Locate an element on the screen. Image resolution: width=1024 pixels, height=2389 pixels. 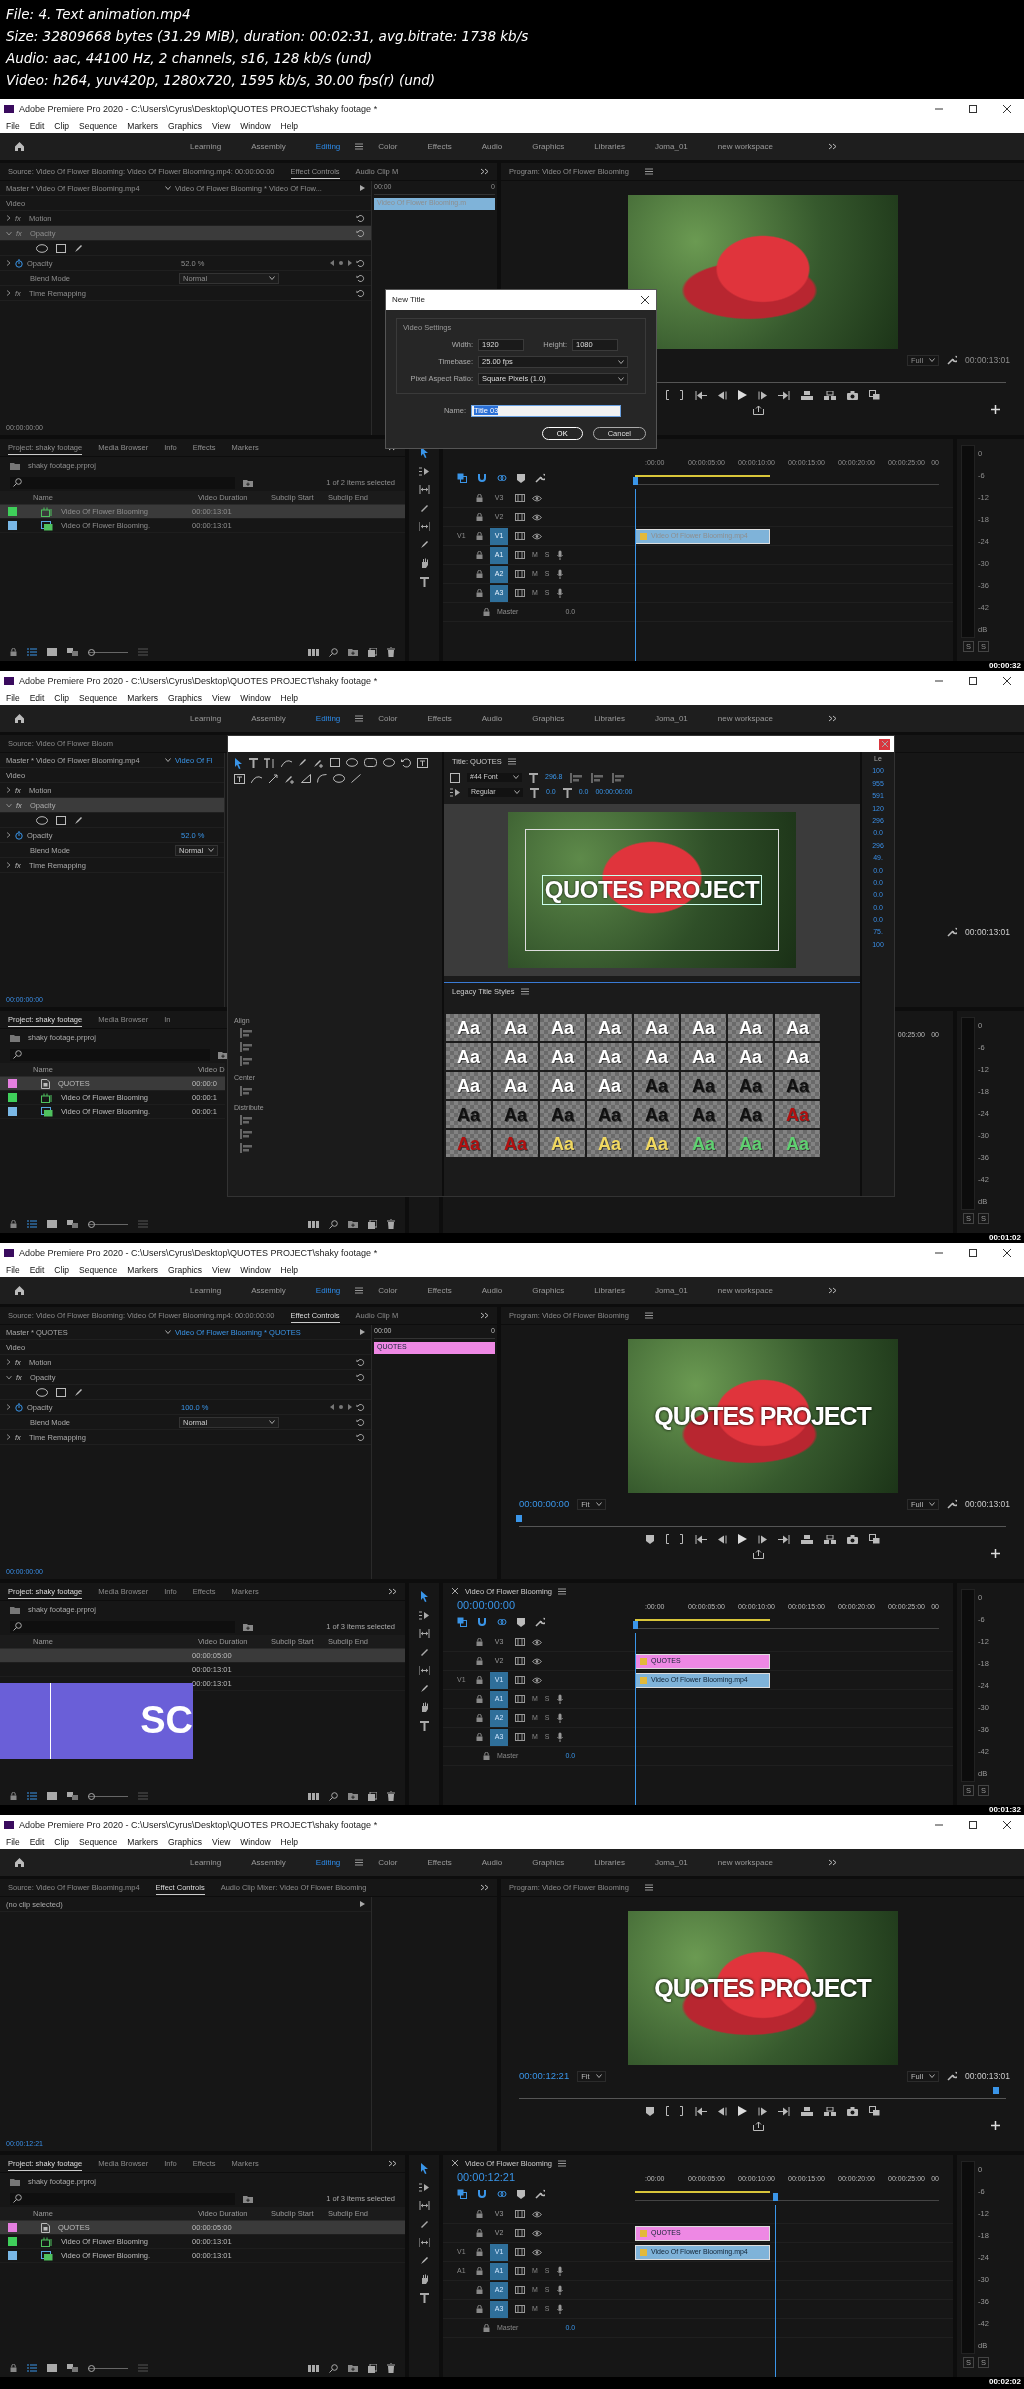
linked-selection-icon is located at coordinates (502, 478).